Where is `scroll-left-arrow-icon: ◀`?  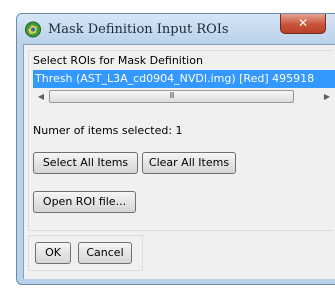 scroll-left-arrow-icon: ◀ is located at coordinates (41, 96).